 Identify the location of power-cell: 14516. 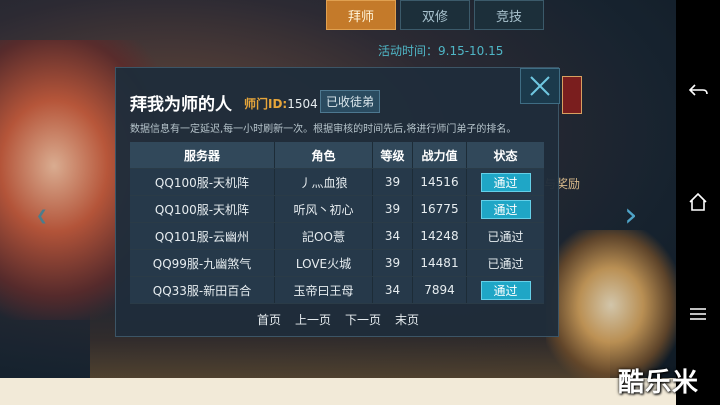
(440, 182).